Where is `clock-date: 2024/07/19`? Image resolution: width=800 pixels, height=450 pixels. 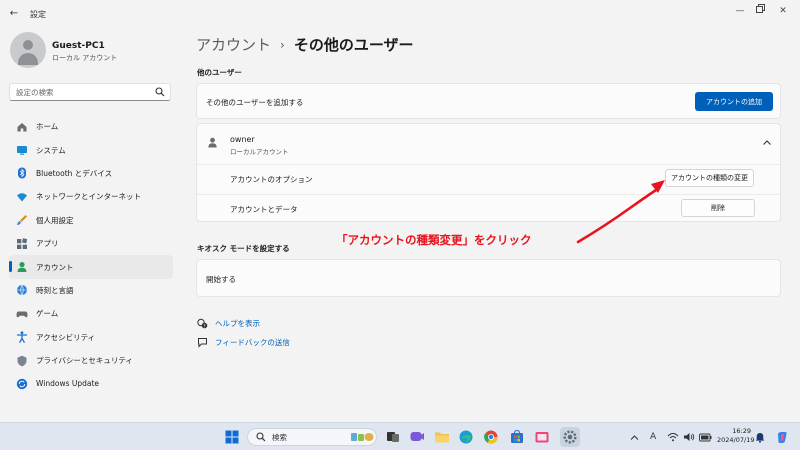
clock-date: 2024/07/19 is located at coordinates (736, 440).